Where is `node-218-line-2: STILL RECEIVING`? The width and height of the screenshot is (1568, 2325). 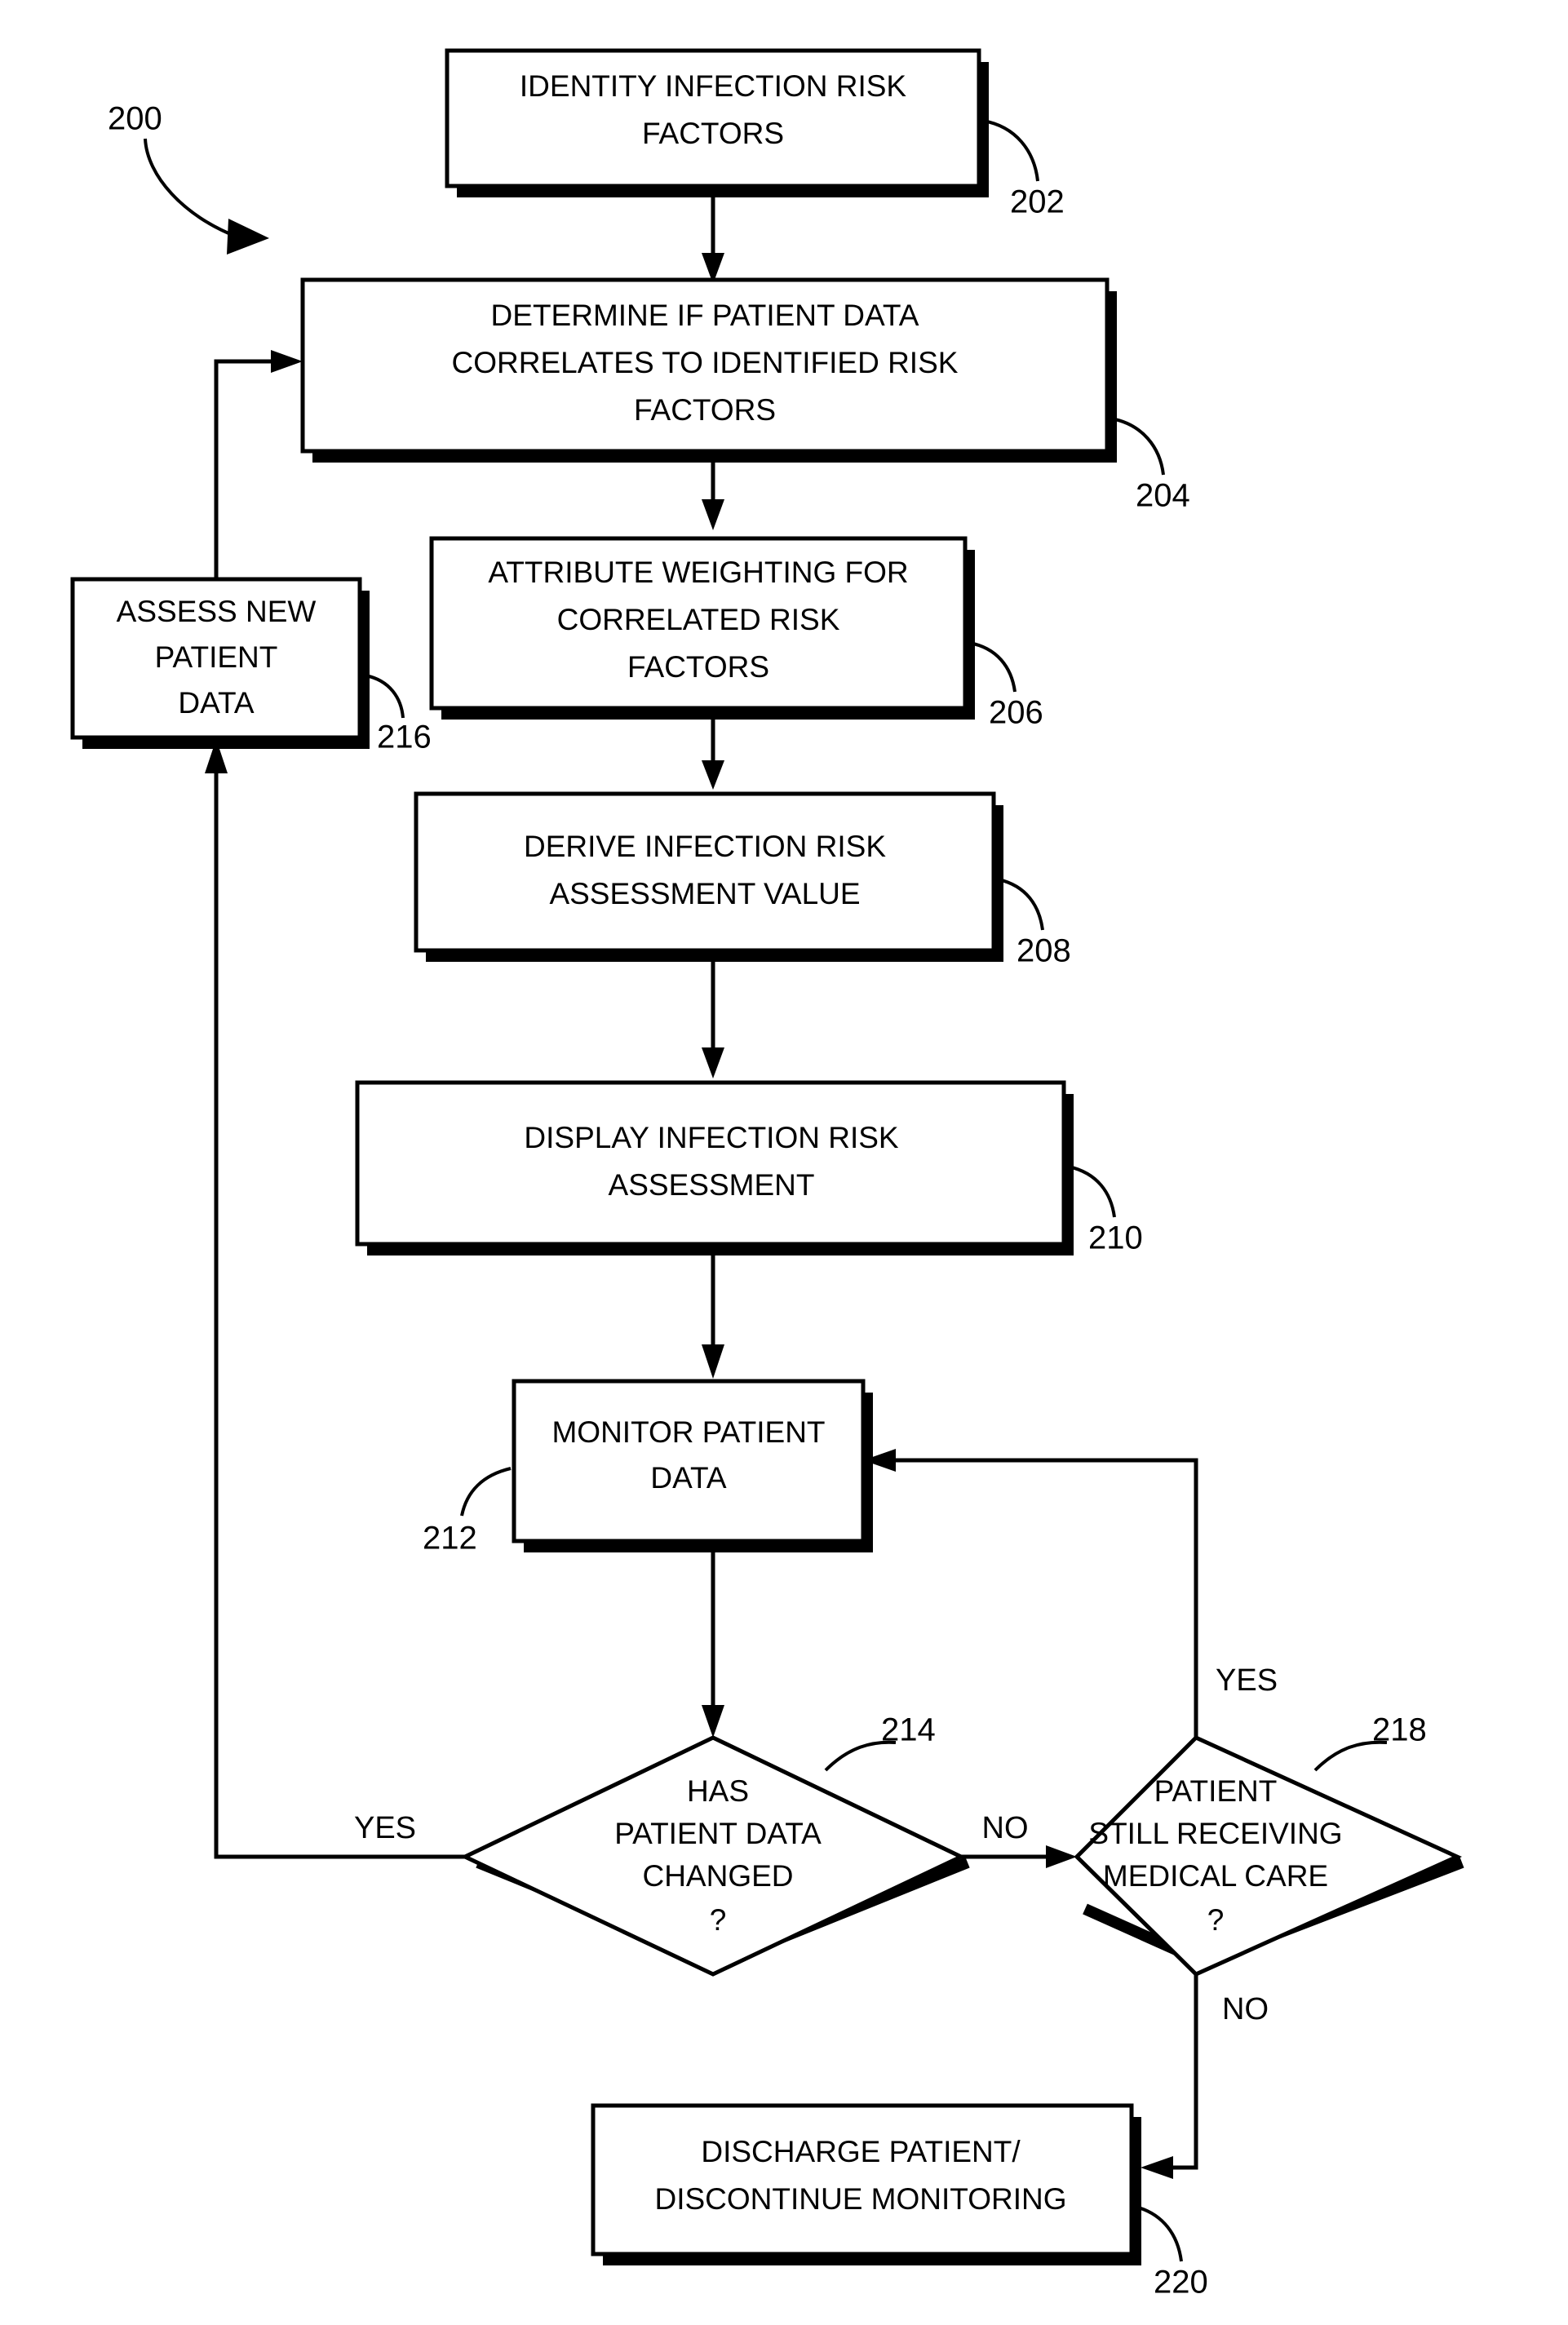 node-218-line-2: STILL RECEIVING is located at coordinates (1215, 1833).